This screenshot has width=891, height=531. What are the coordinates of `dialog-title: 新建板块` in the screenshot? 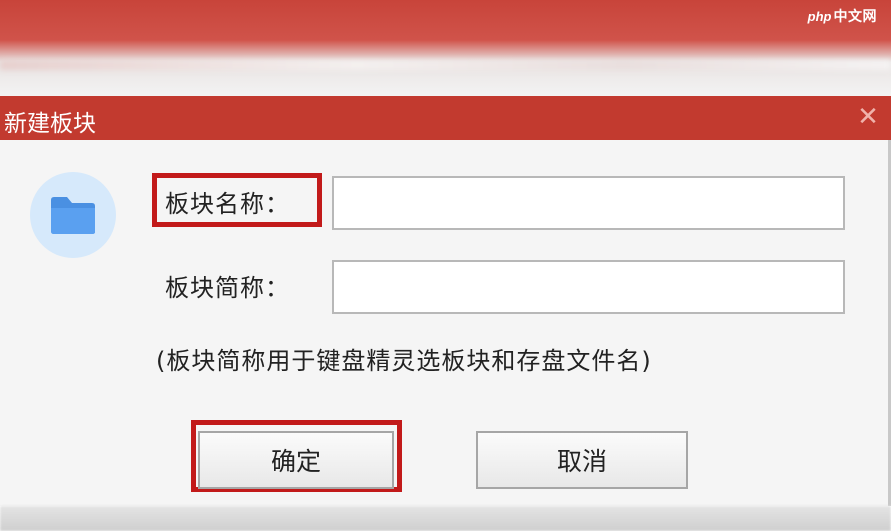 It's located at (50, 124).